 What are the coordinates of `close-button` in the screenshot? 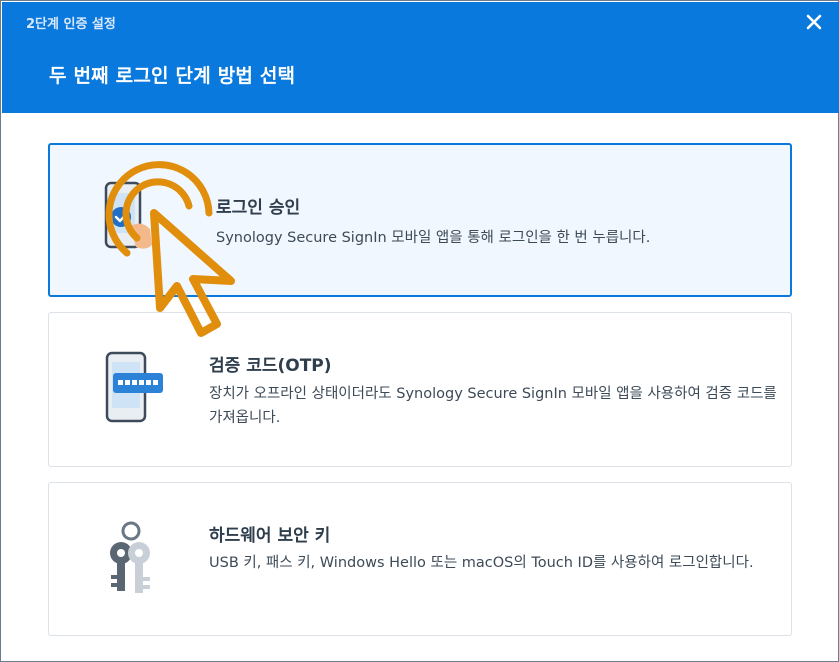 It's located at (814, 22).